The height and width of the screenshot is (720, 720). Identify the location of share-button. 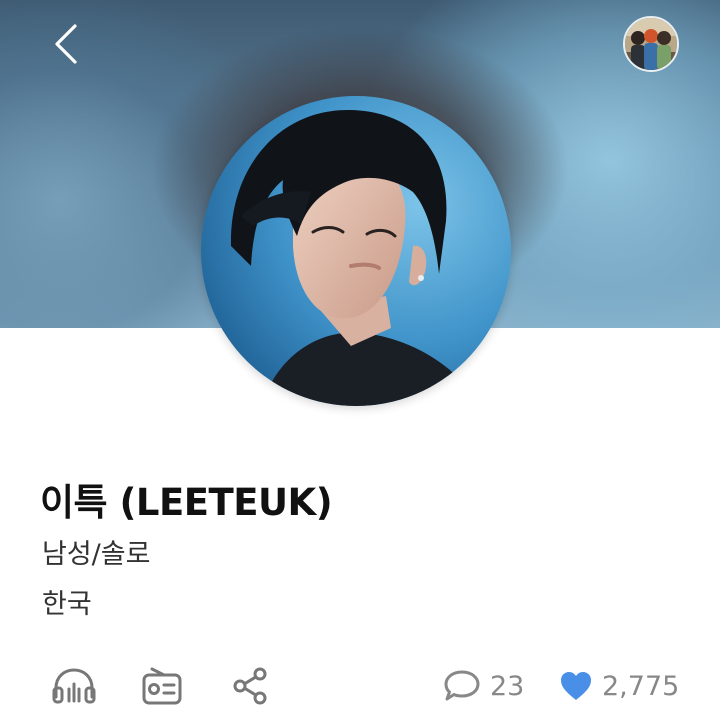
(250, 686).